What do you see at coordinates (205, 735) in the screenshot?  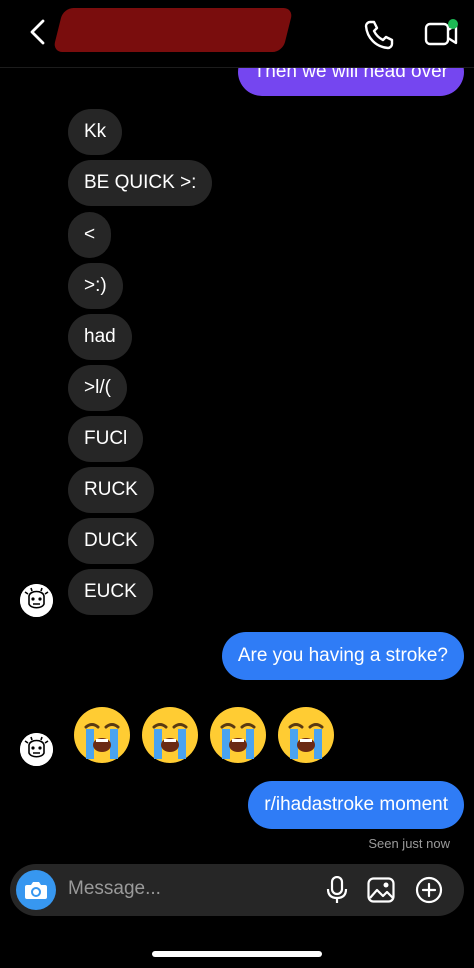 I see `emoji-message: 😭😭😭😭` at bounding box center [205, 735].